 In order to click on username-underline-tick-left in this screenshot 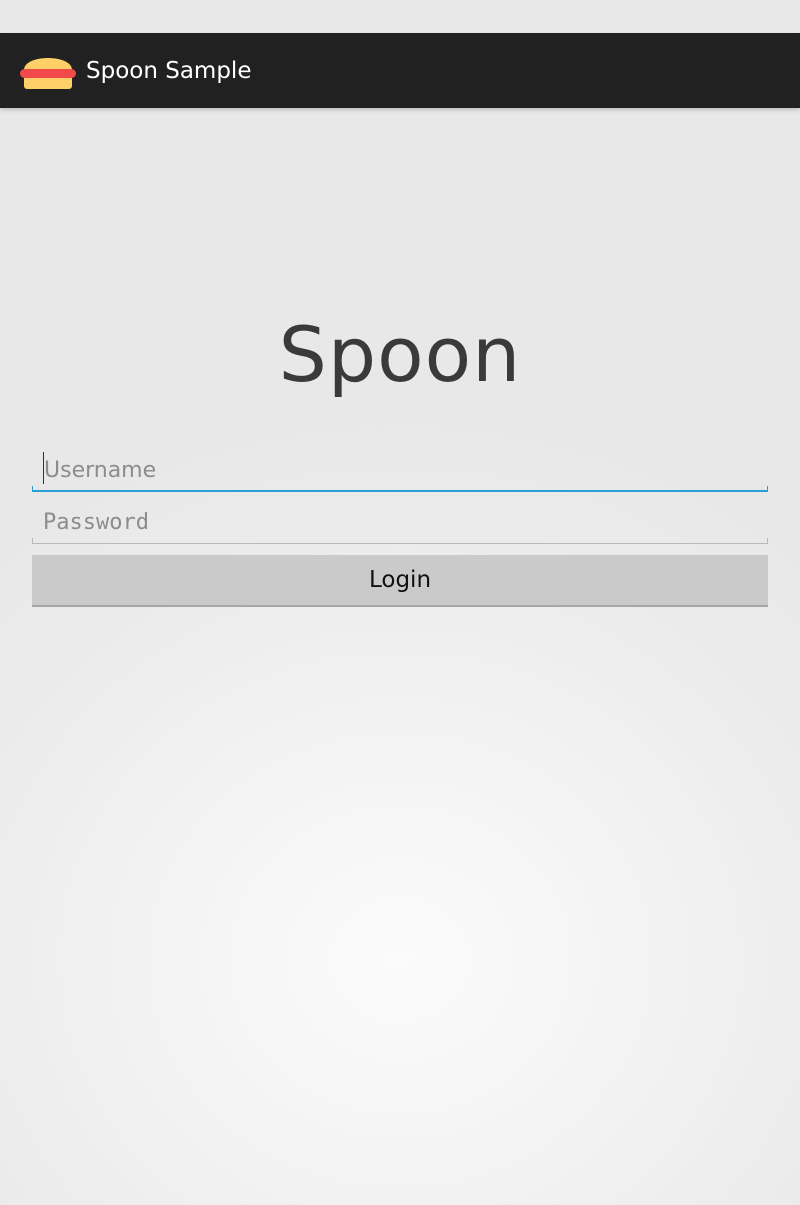, I will do `click(32, 489)`.